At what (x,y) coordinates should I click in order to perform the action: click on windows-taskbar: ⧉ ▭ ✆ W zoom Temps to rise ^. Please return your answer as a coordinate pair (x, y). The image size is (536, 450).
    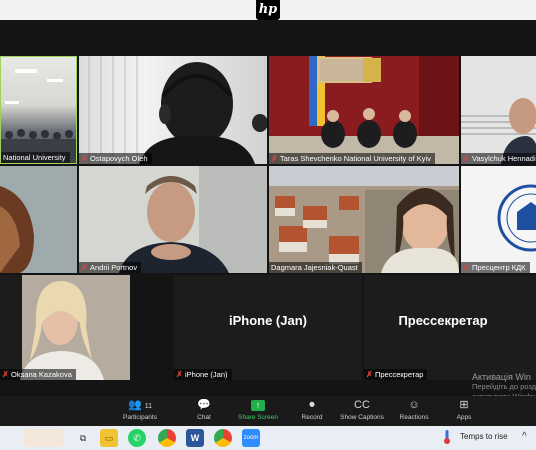
    Looking at the image, I should click on (268, 438).